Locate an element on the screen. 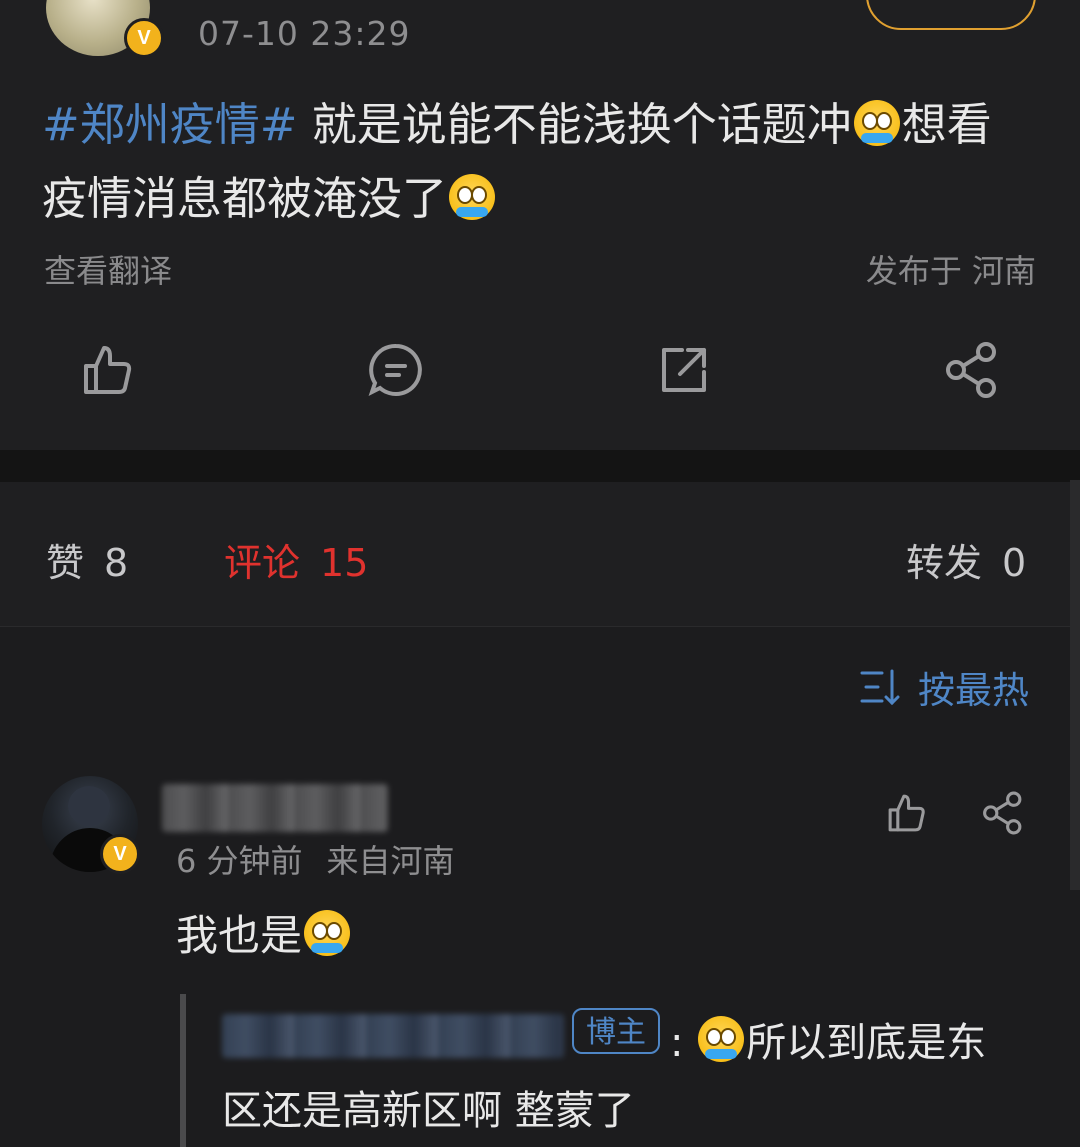  share-button is located at coordinates (972, 370).